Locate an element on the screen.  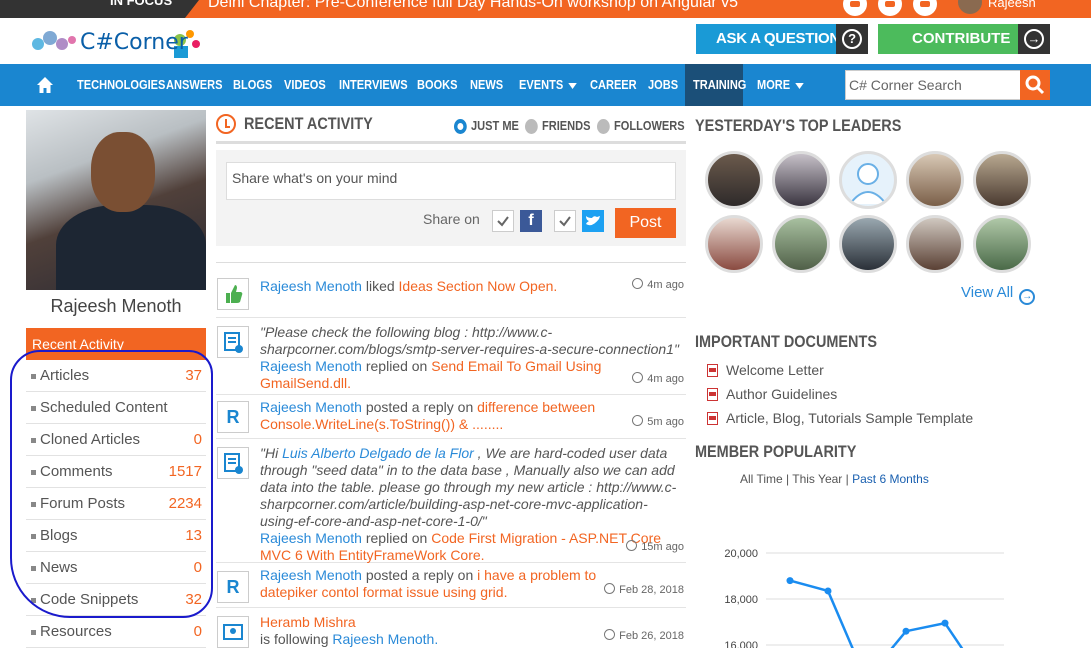
menu-label: Cloned Articles is located at coordinates (90, 439).